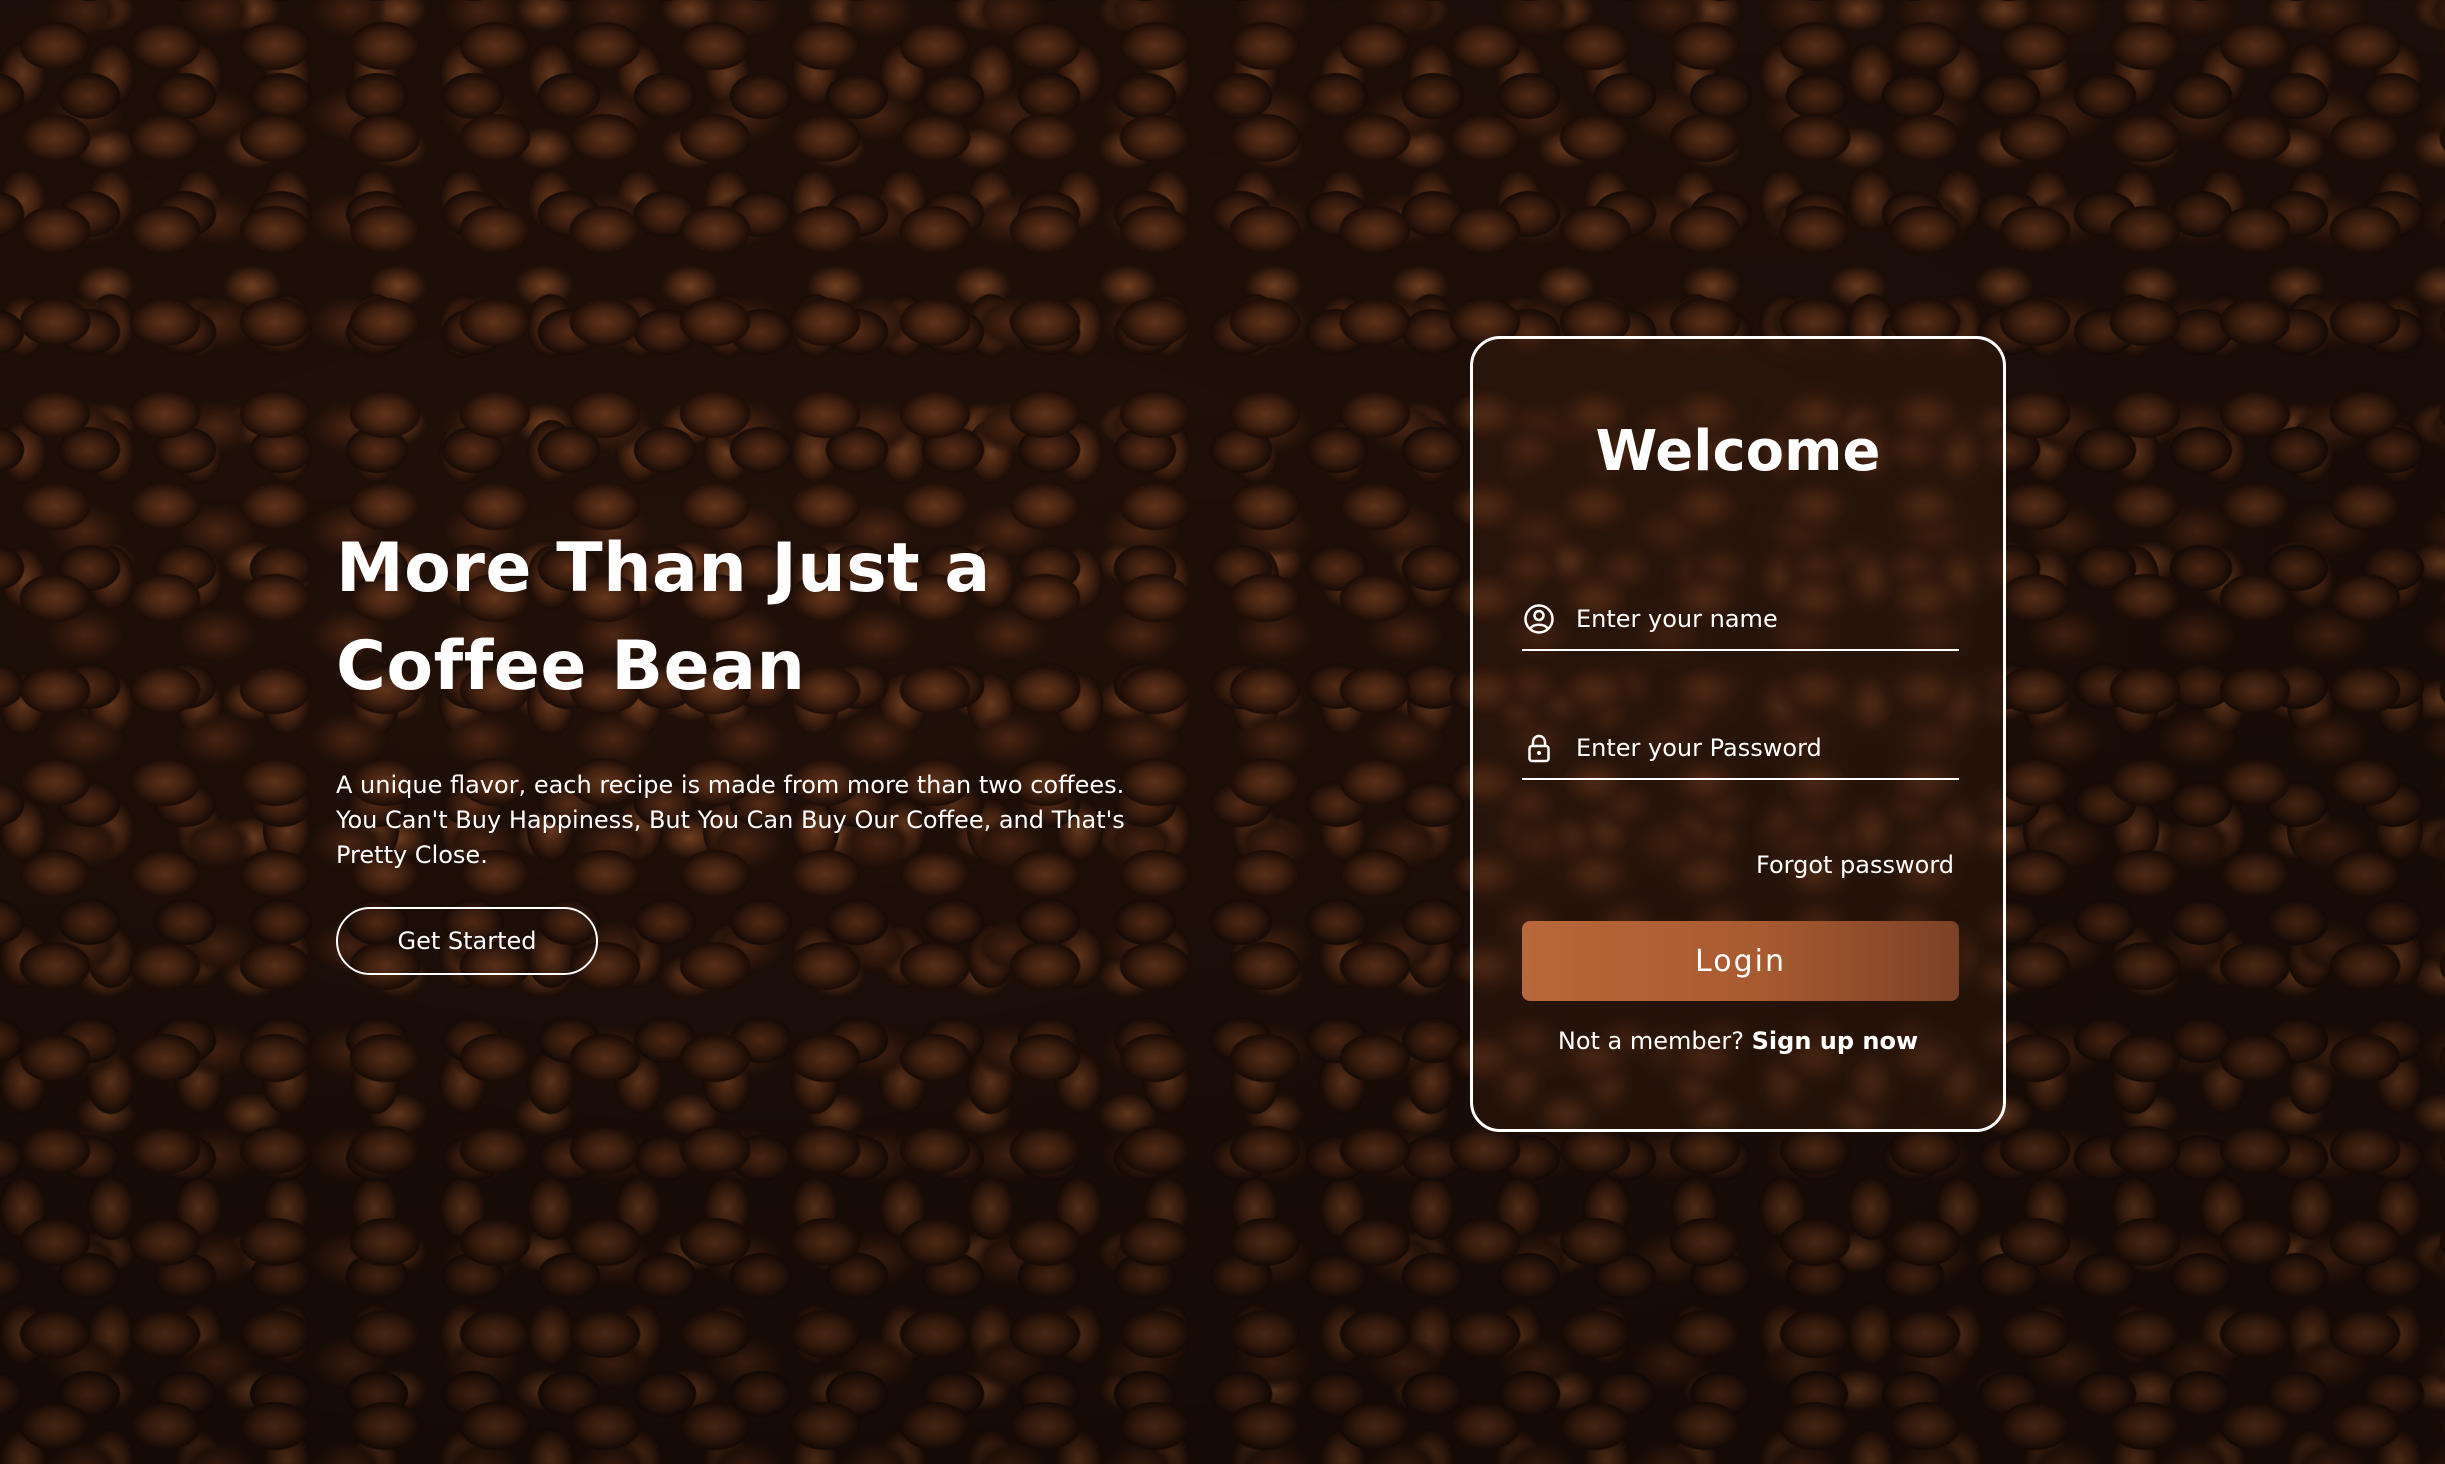 This screenshot has width=2445, height=1464. What do you see at coordinates (1539, 748) in the screenshot?
I see `lock-icon` at bounding box center [1539, 748].